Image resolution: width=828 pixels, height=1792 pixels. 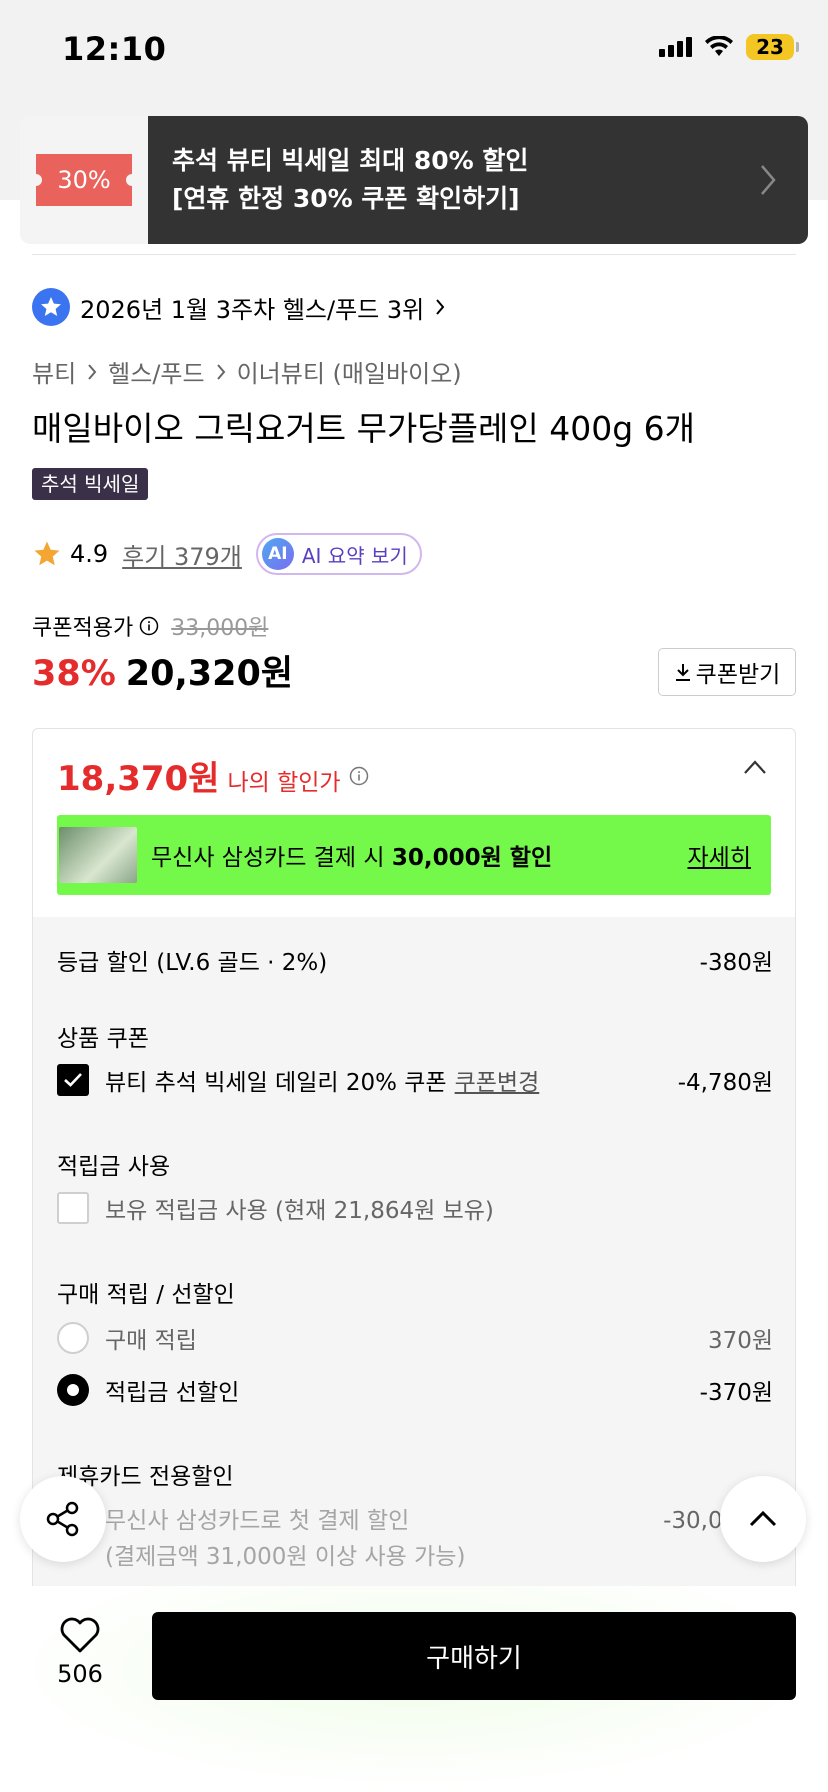 I want to click on buy-button: 구매하기, so click(x=474, y=1656).